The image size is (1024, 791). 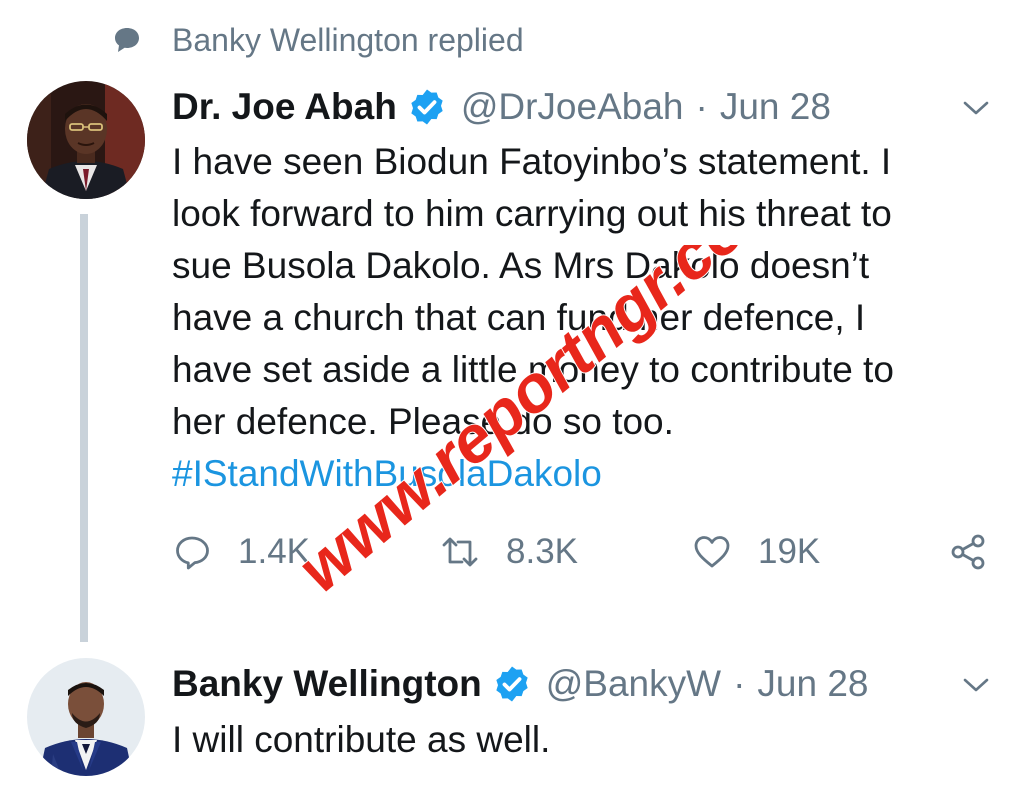 What do you see at coordinates (327, 684) in the screenshot?
I see `author-name: Banky Wellington` at bounding box center [327, 684].